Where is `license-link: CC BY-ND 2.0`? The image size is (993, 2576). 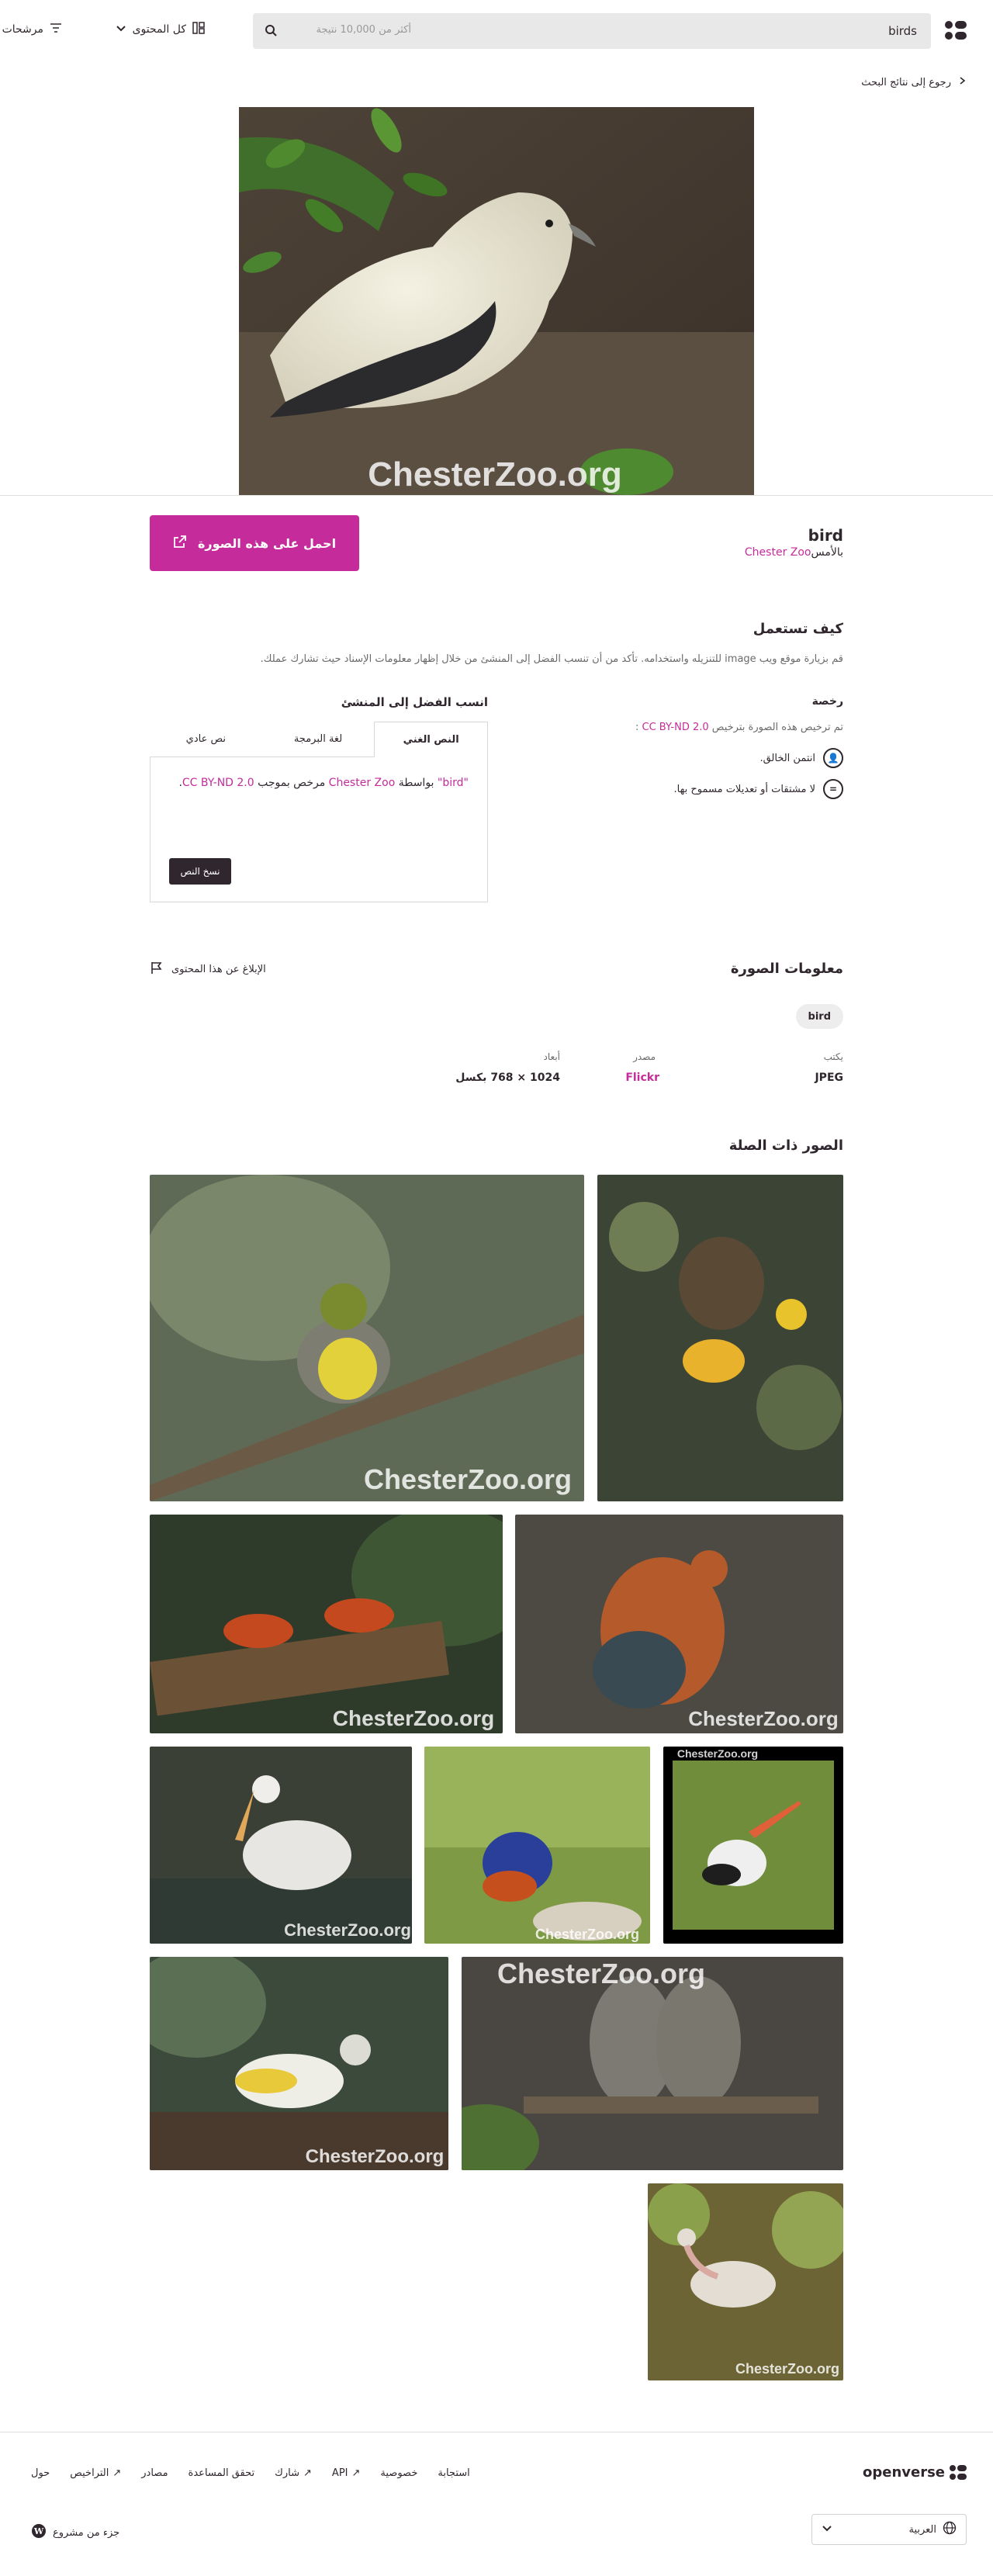
license-link: CC BY-ND 2.0 is located at coordinates (675, 727).